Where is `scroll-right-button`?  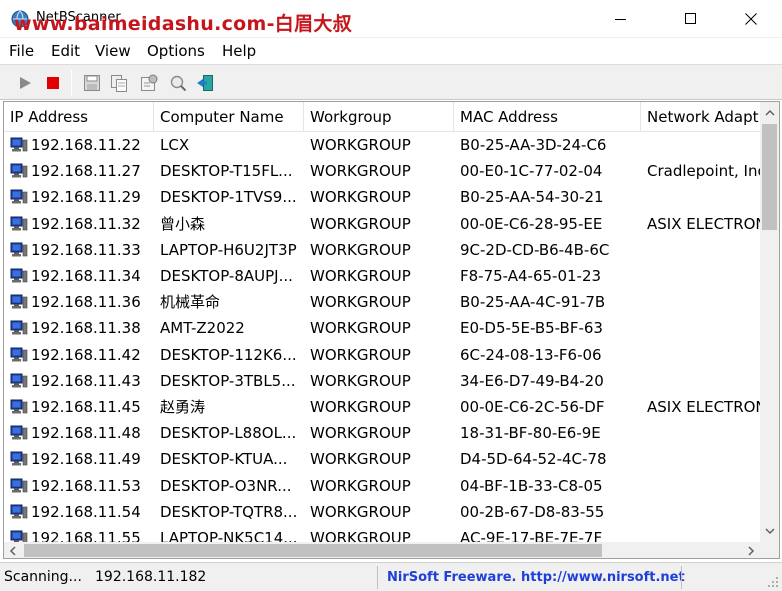 scroll-right-button is located at coordinates (751, 550).